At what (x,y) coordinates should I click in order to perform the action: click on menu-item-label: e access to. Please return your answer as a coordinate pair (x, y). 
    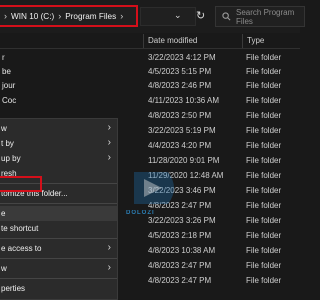
    Looking at the image, I should click on (21, 248).